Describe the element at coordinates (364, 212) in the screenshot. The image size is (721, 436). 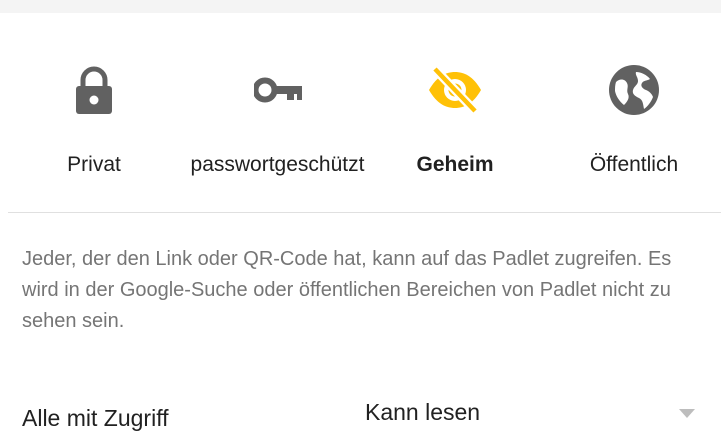
I see `divider` at that location.